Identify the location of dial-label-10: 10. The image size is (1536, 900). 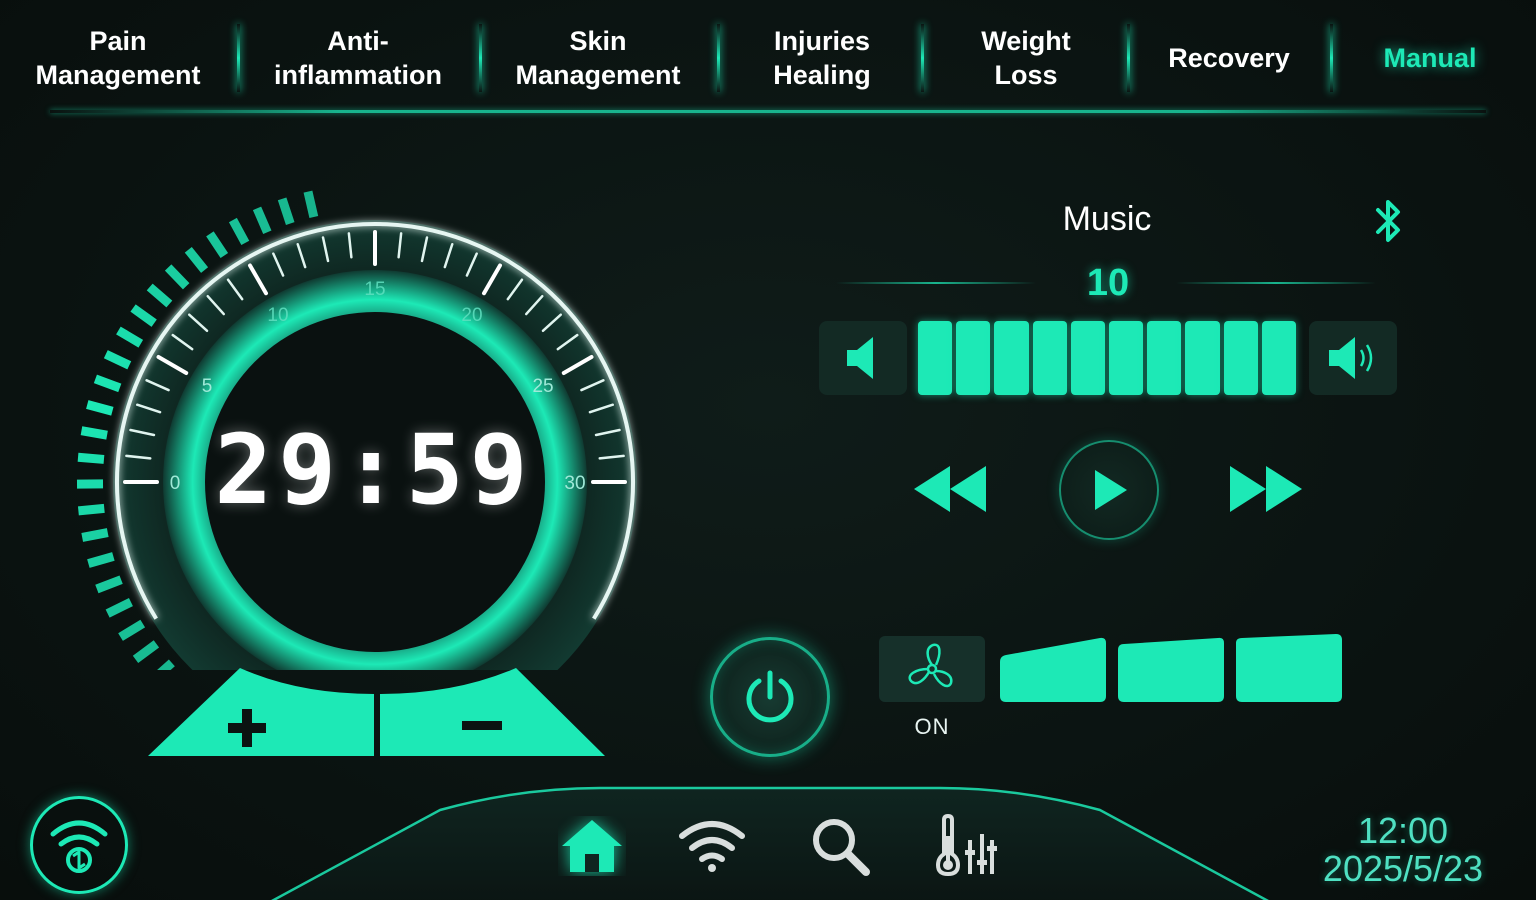
(277, 315).